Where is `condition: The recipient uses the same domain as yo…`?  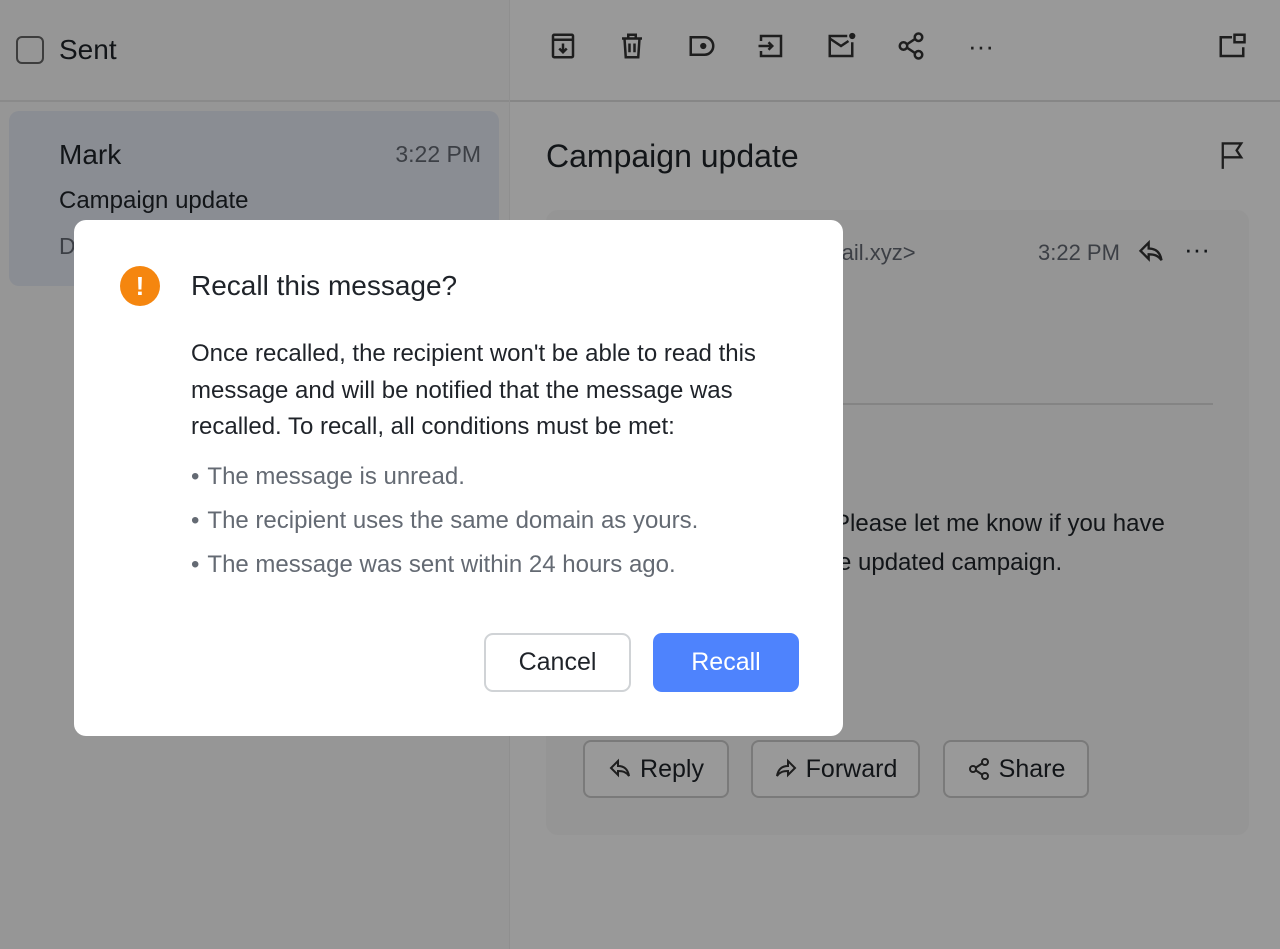 condition: The recipient uses the same domain as yo… is located at coordinates (444, 524).